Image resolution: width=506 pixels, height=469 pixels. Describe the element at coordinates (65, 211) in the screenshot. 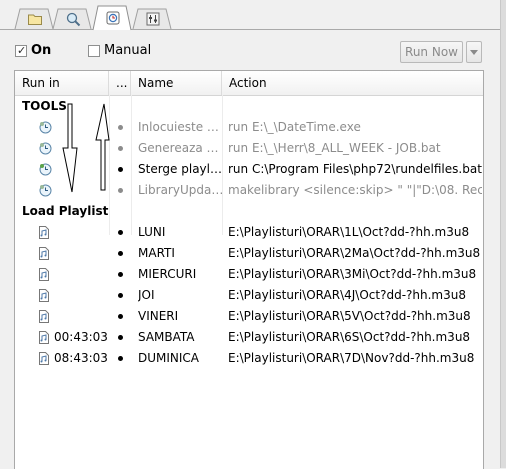

I see `group-label: Load Playlist` at that location.